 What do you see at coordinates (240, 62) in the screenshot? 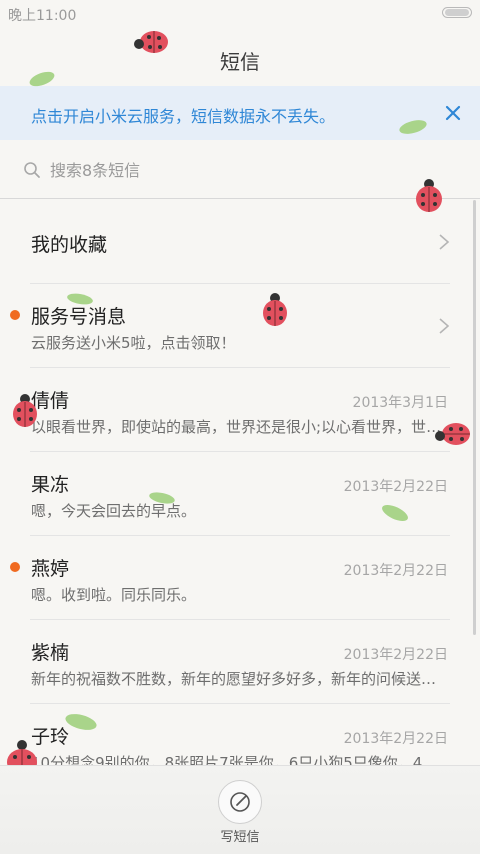
I see `page-title: 短信` at bounding box center [240, 62].